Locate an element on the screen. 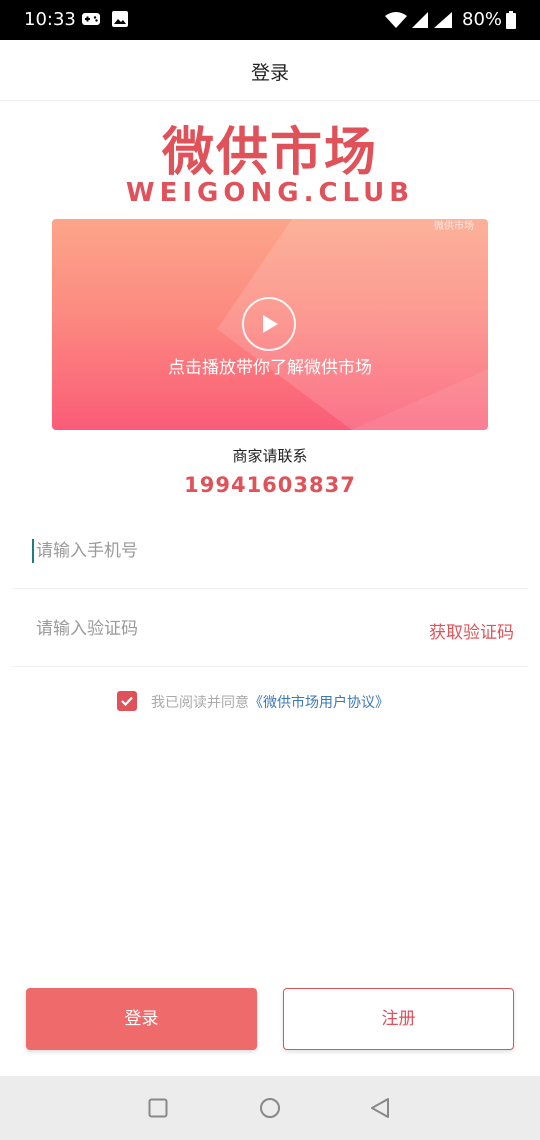 The image size is (540, 1140). agreement-prefix: 我已阅读并同意 is located at coordinates (200, 703).